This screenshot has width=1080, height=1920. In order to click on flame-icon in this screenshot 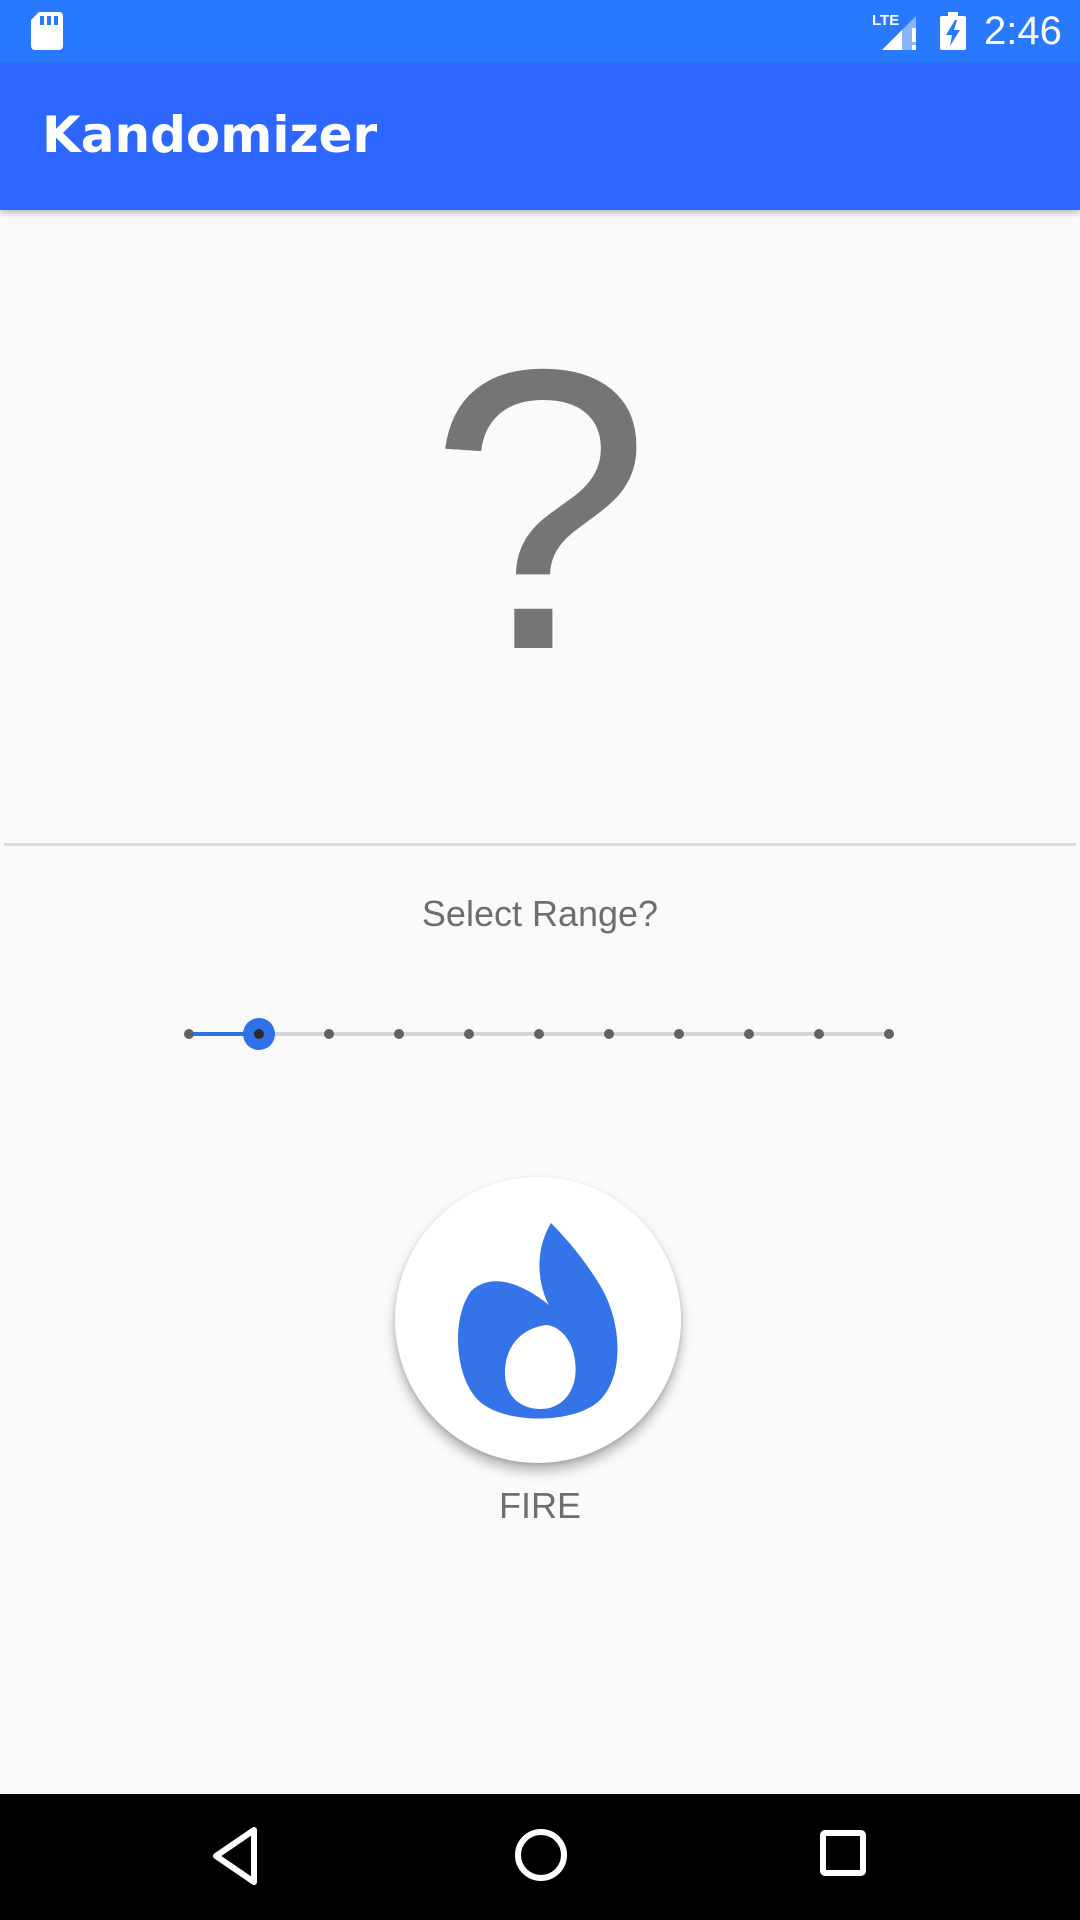, I will do `click(538, 1321)`.